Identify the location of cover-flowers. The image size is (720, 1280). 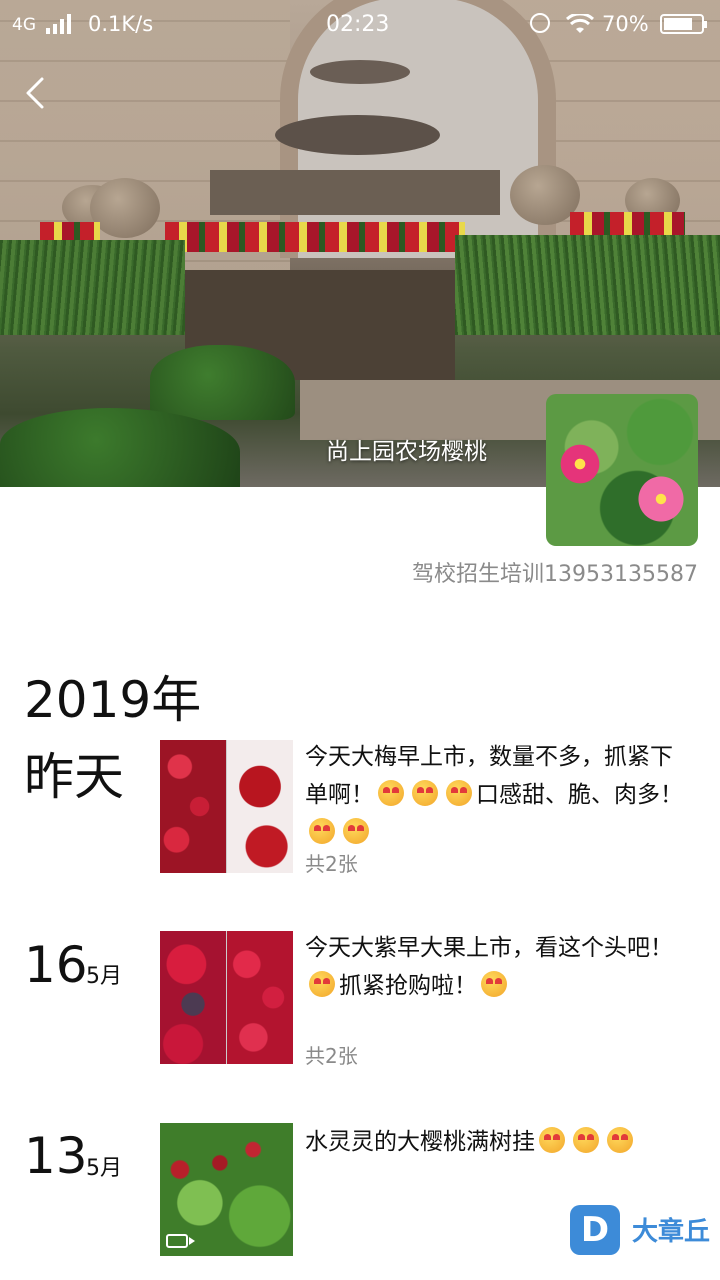
(315, 237).